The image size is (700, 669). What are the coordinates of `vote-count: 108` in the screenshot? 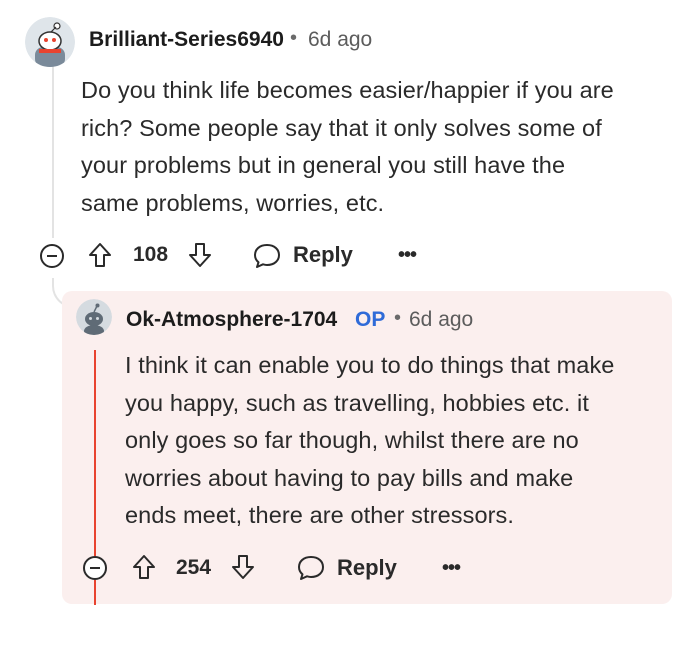 It's located at (151, 254).